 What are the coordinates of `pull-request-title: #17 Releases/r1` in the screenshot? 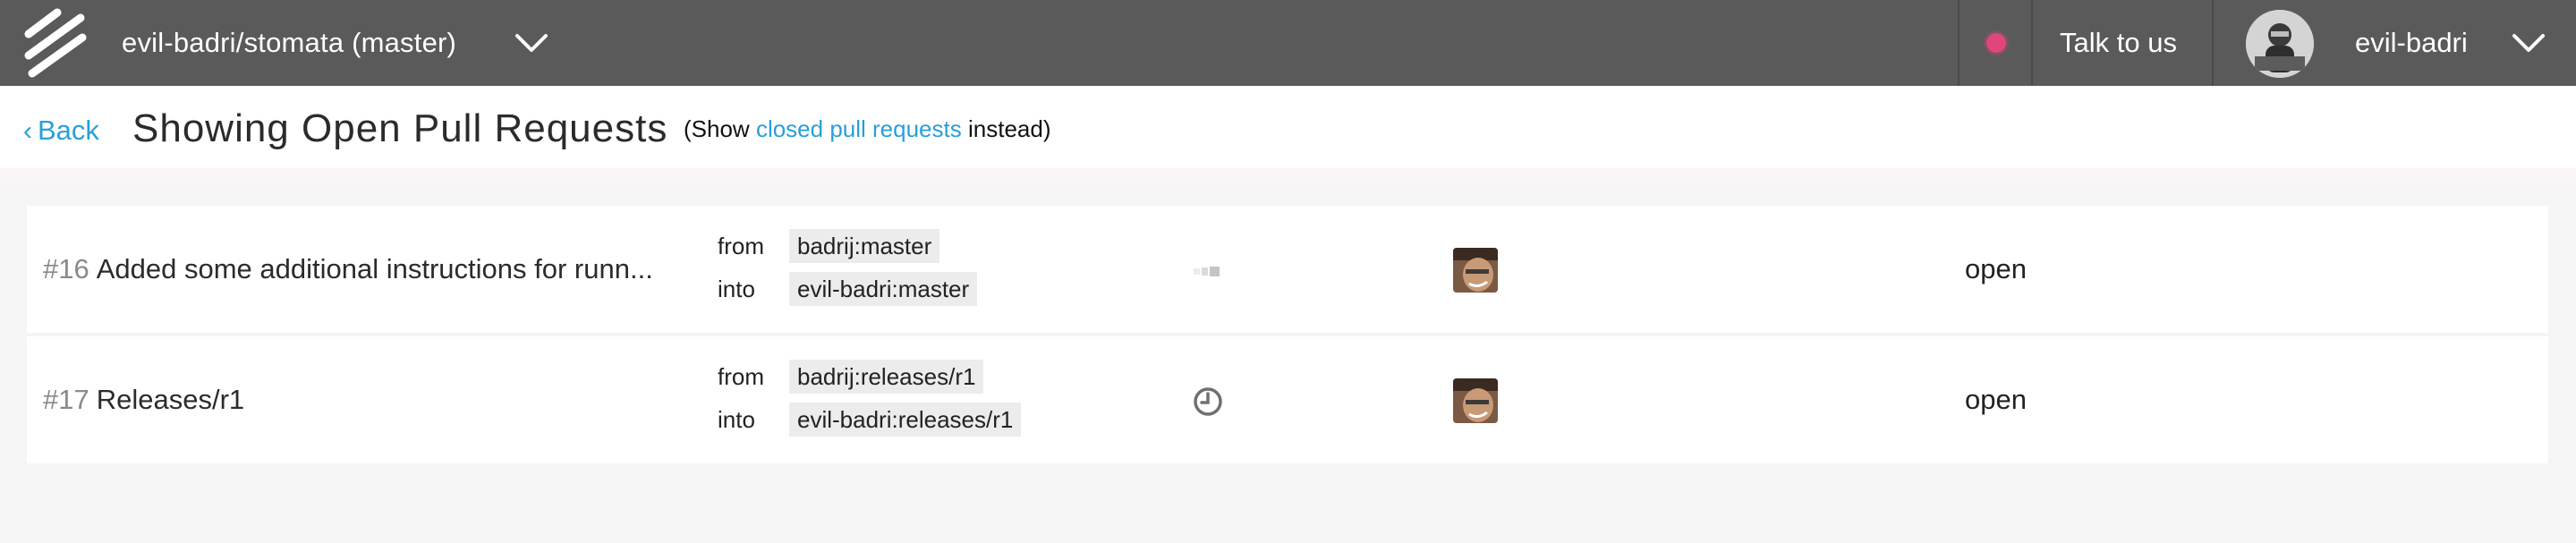 It's located at (374, 399).